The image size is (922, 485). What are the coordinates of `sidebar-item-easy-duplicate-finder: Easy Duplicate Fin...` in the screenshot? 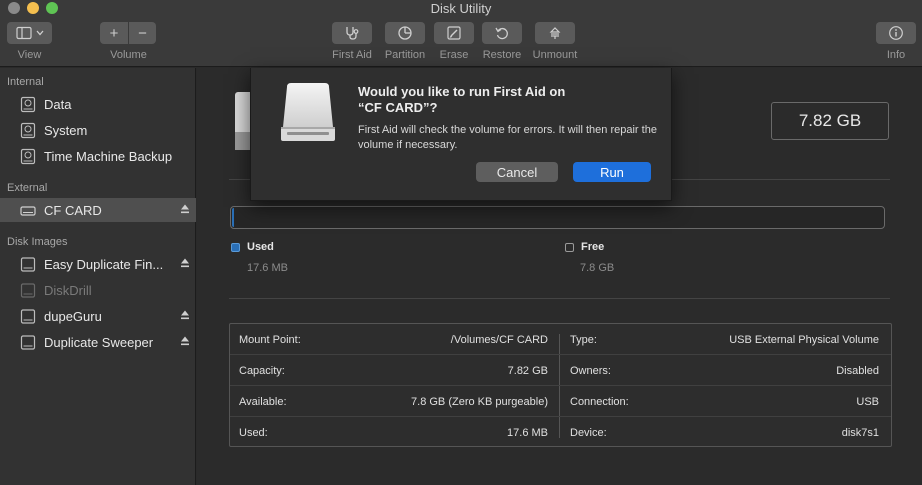 It's located at (98, 264).